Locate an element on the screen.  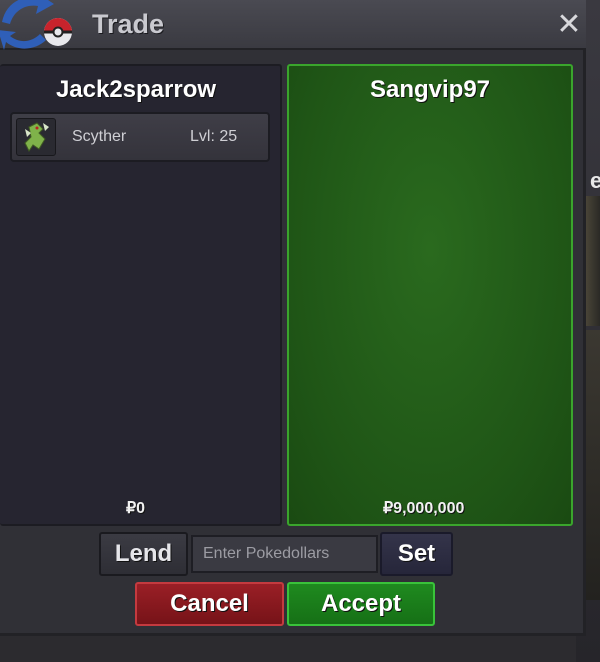
lend-button: Lend is located at coordinates (143, 554).